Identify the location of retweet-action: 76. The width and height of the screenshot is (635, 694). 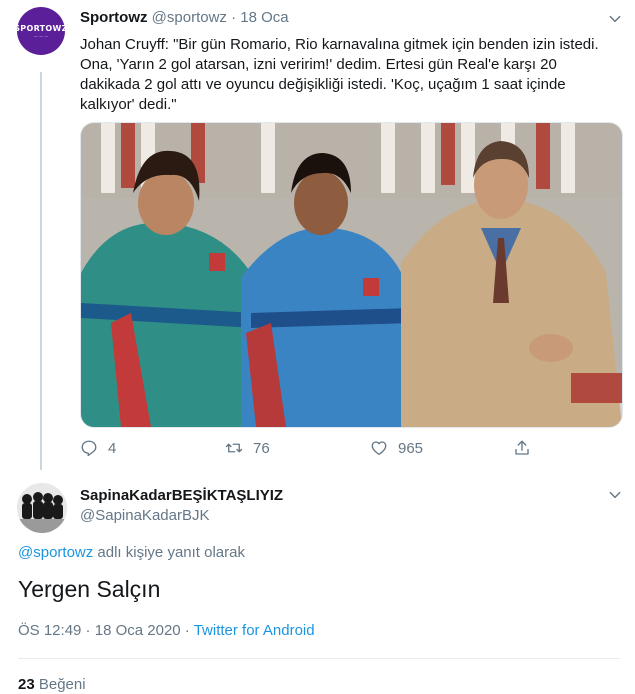
(247, 448).